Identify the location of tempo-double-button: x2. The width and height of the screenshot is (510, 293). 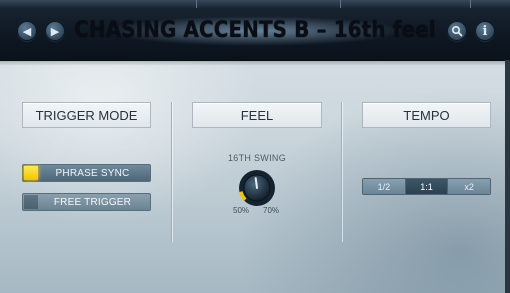
(469, 186).